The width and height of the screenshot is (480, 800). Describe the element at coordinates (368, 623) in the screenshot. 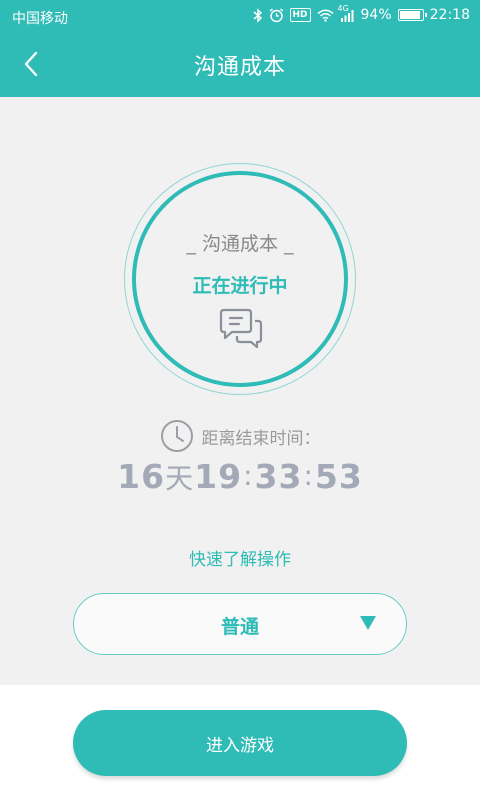

I see `triangle-down-icon` at that location.